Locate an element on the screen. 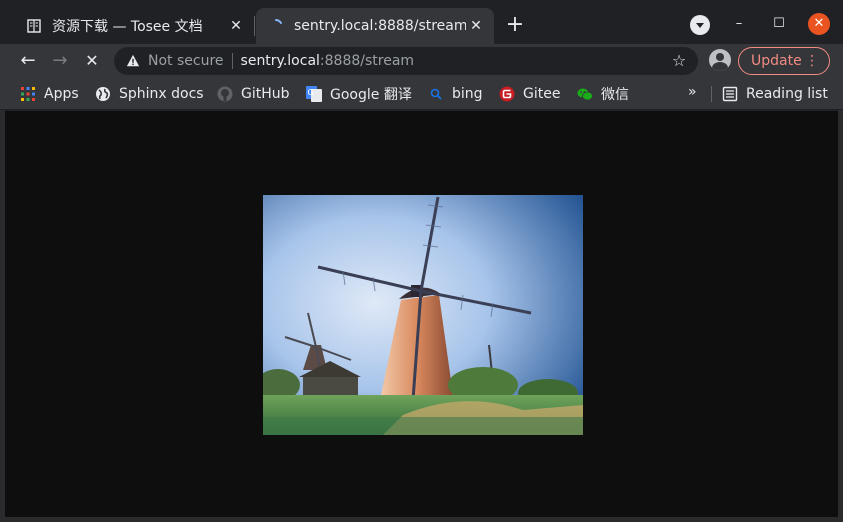 This screenshot has width=843, height=522. bookmark-label: GitHub is located at coordinates (265, 94).